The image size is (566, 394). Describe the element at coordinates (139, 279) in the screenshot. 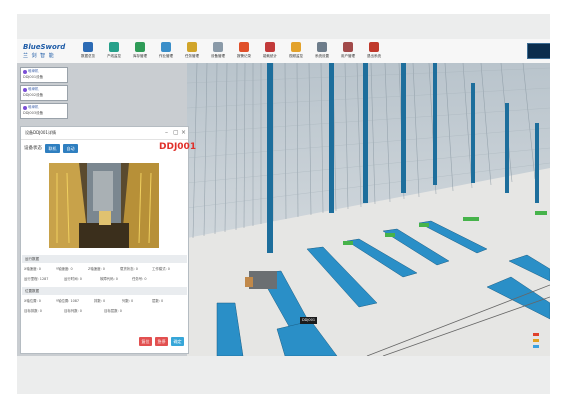

I see `data-cell: 任务号: 0` at that location.